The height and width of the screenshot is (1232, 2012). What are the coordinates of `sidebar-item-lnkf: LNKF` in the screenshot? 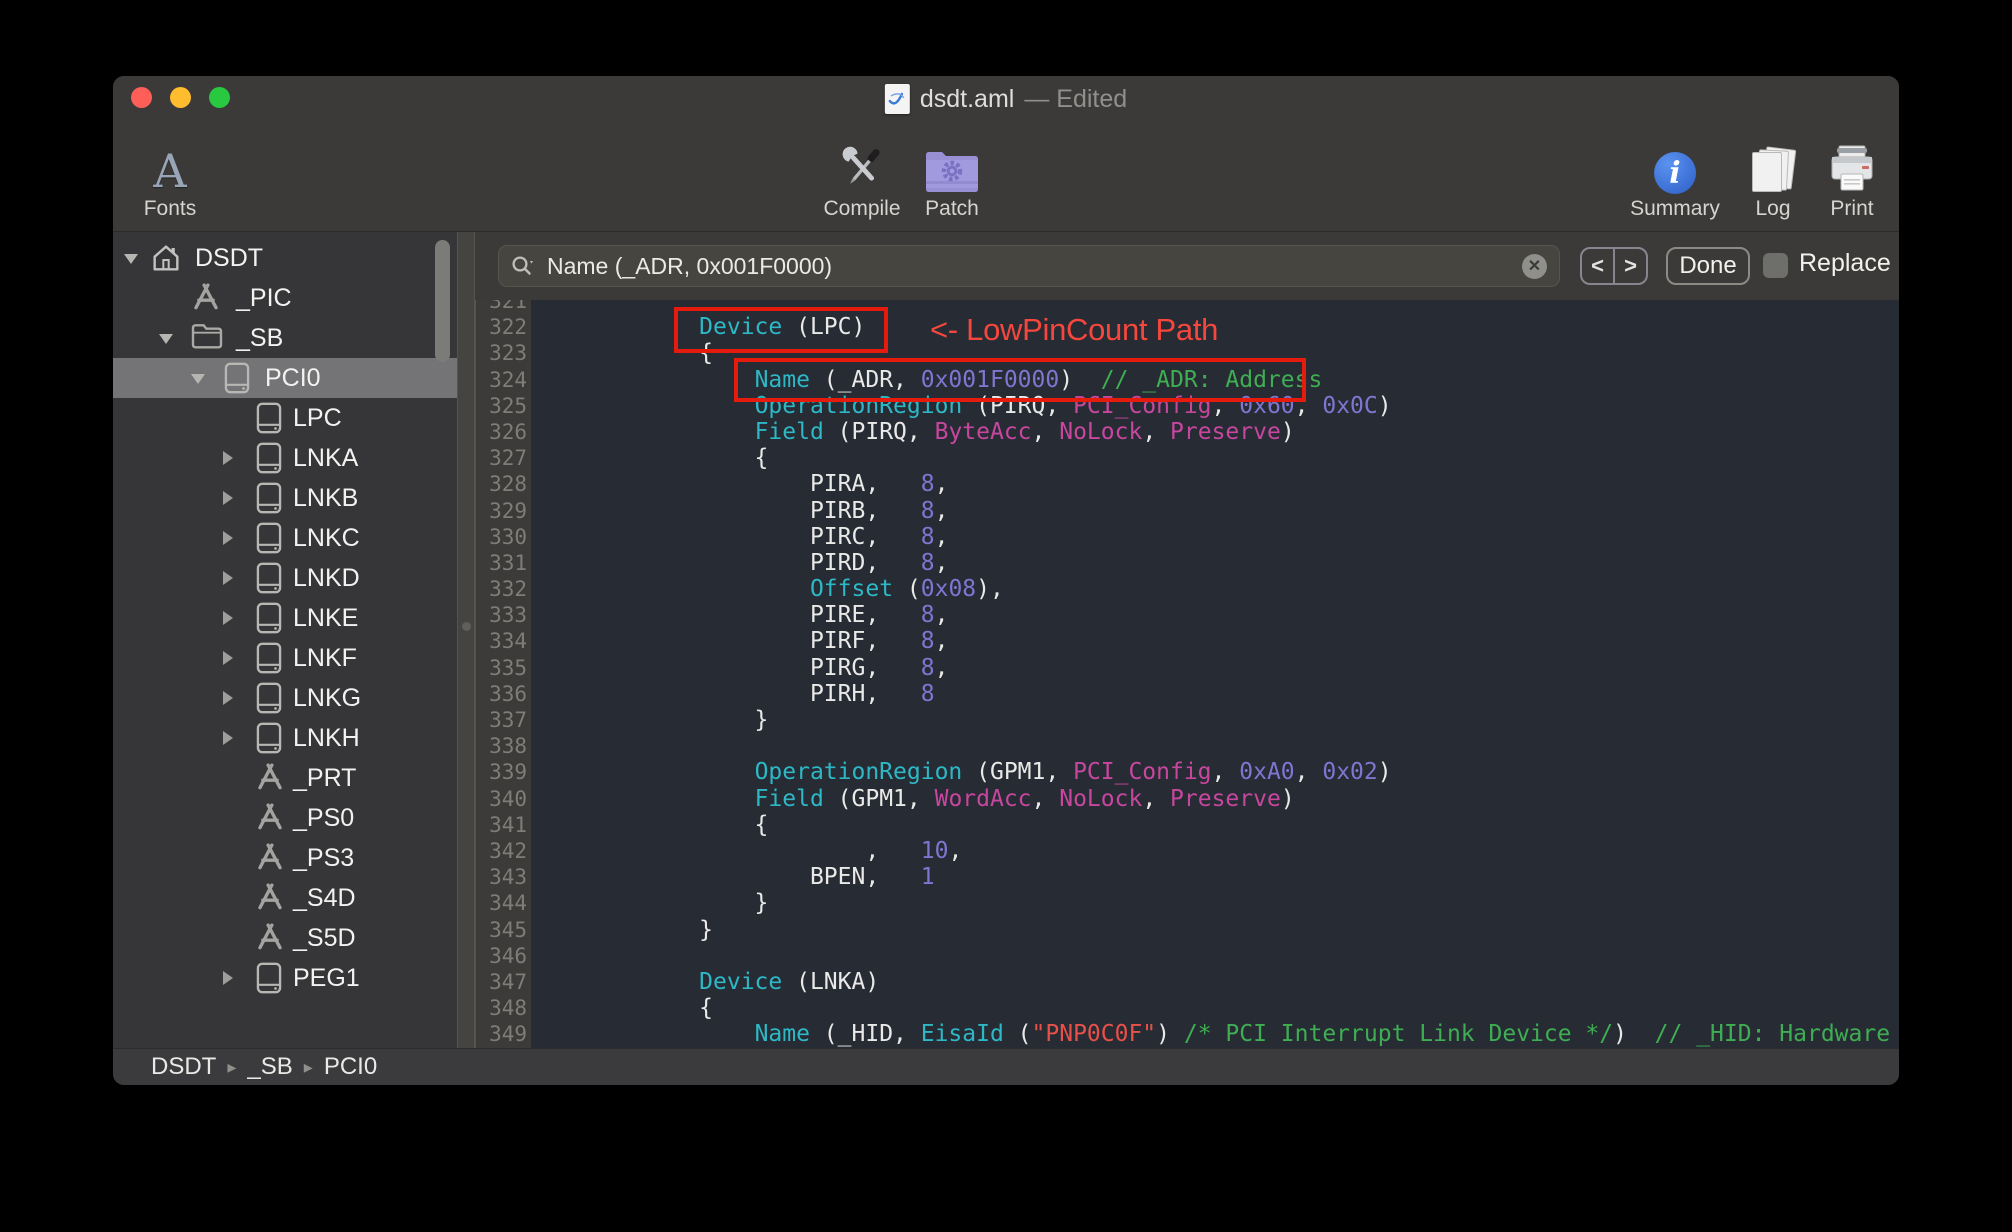 It's located at (285, 658).